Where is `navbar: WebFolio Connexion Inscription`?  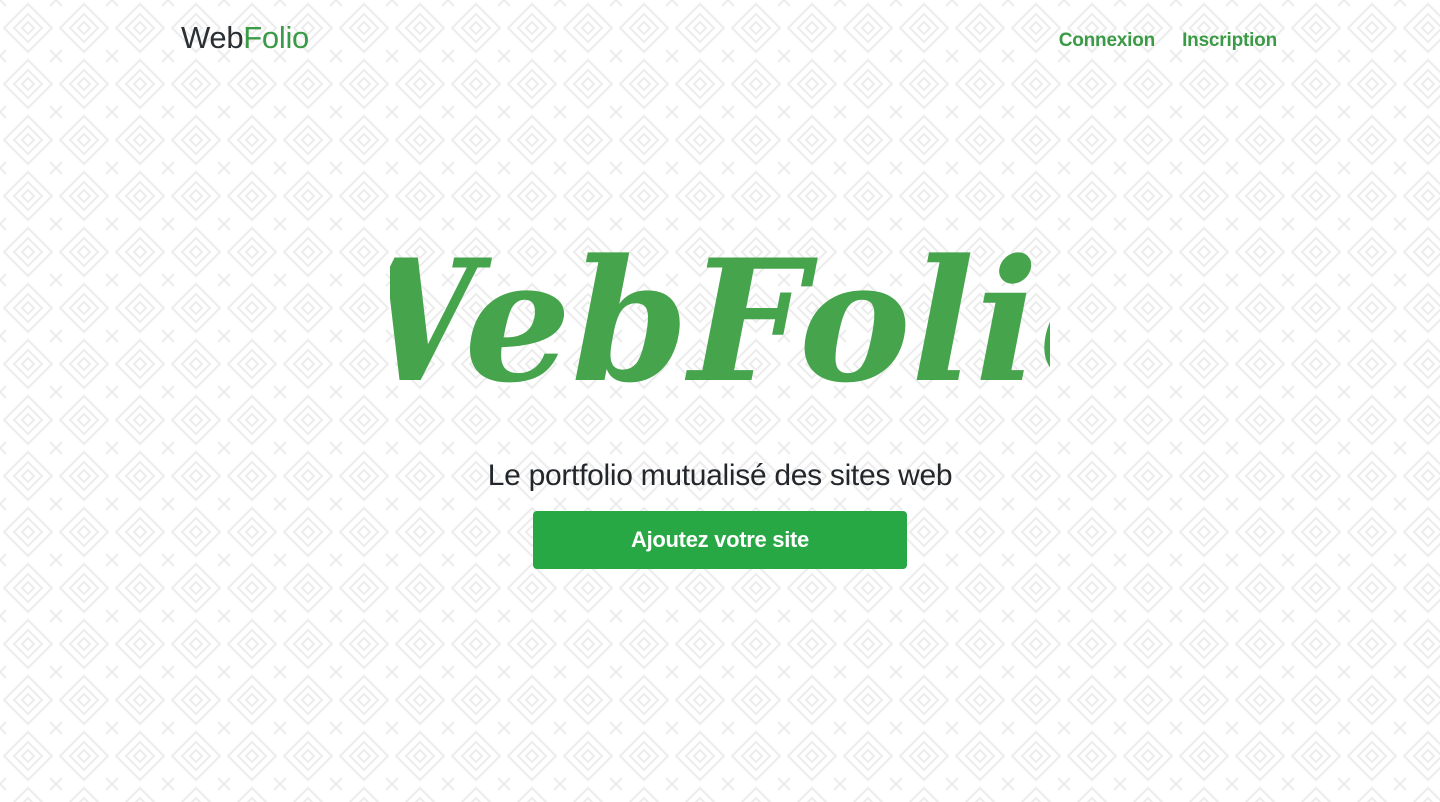 navbar: WebFolio Connexion Inscription is located at coordinates (720, 40).